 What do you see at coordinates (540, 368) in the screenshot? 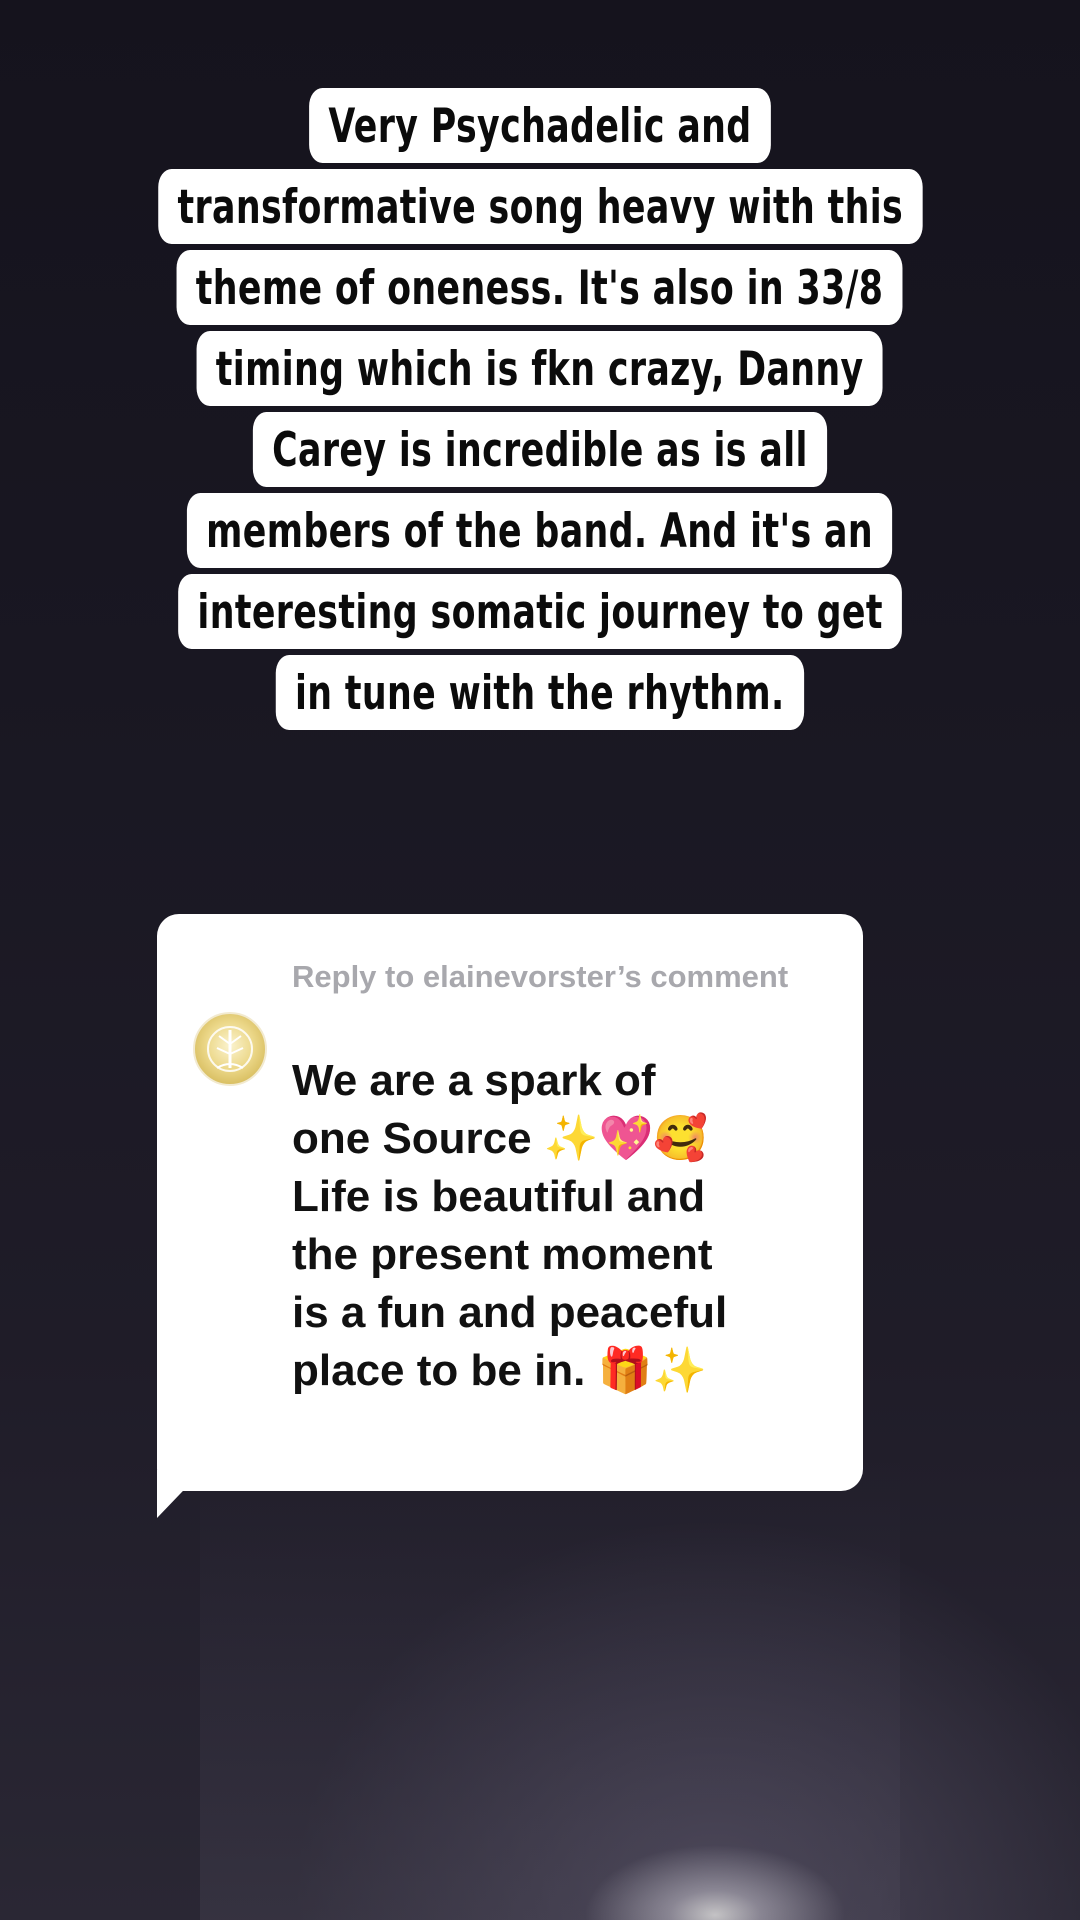
I see `caption-line: timing which is fkn crazy, Danny` at bounding box center [540, 368].